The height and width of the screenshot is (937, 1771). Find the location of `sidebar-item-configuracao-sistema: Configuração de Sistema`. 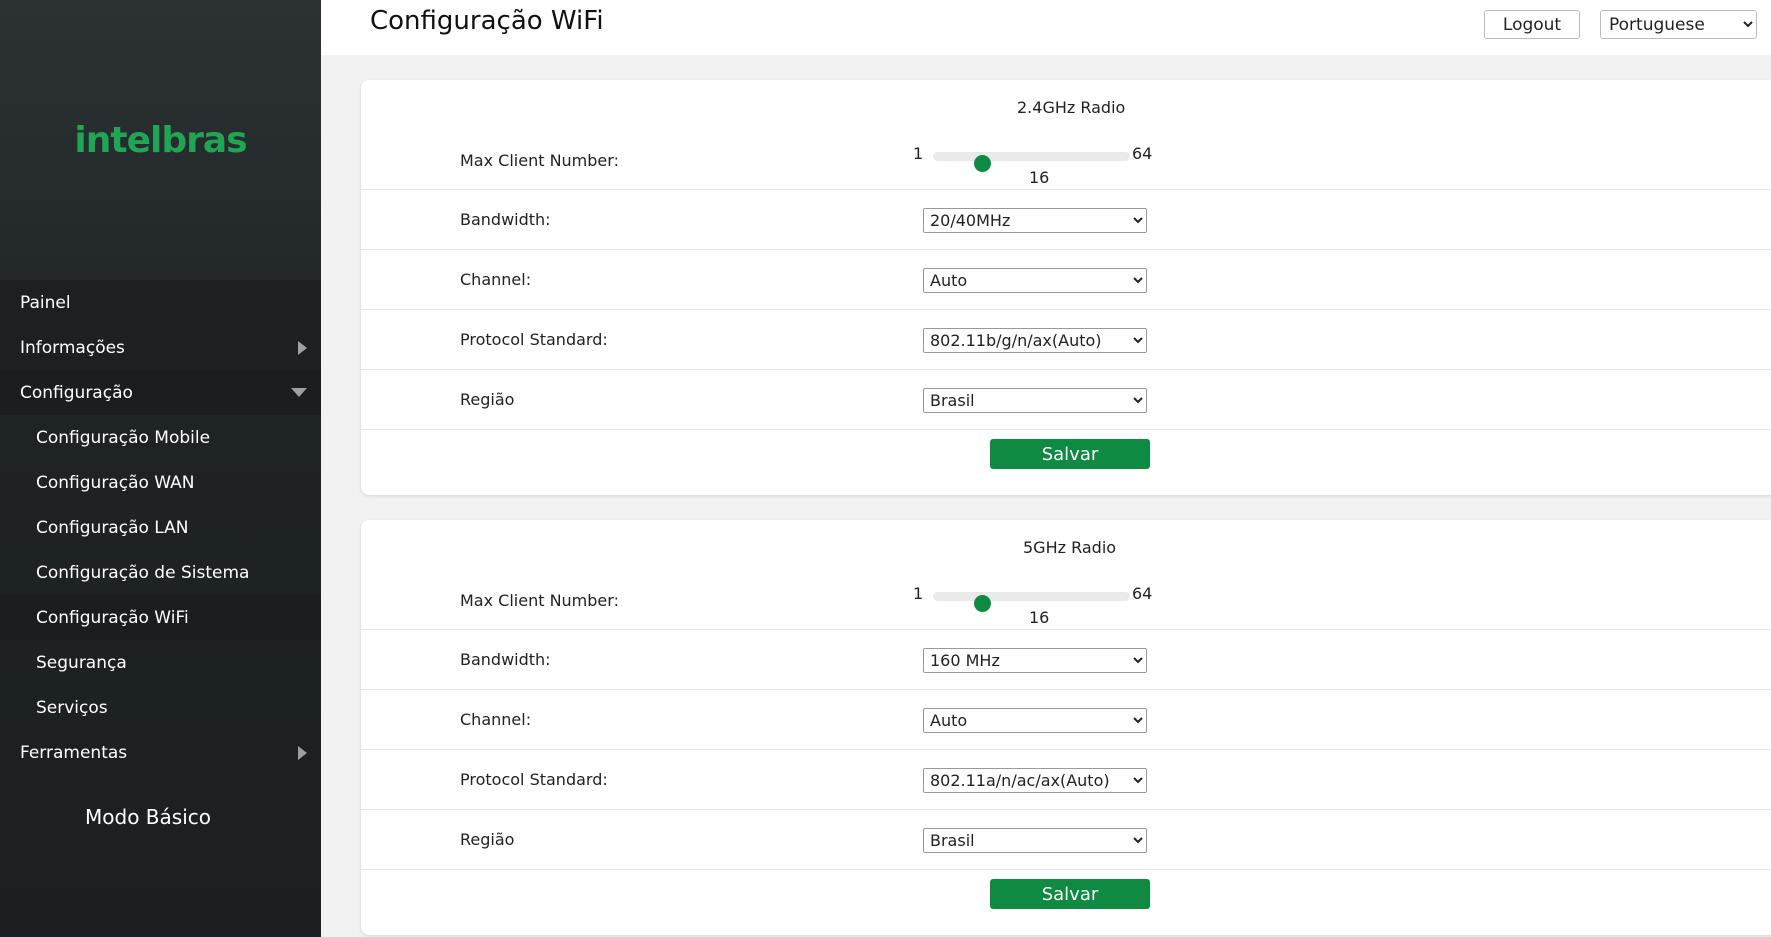

sidebar-item-configuracao-sistema: Configuração de Sistema is located at coordinates (160, 572).